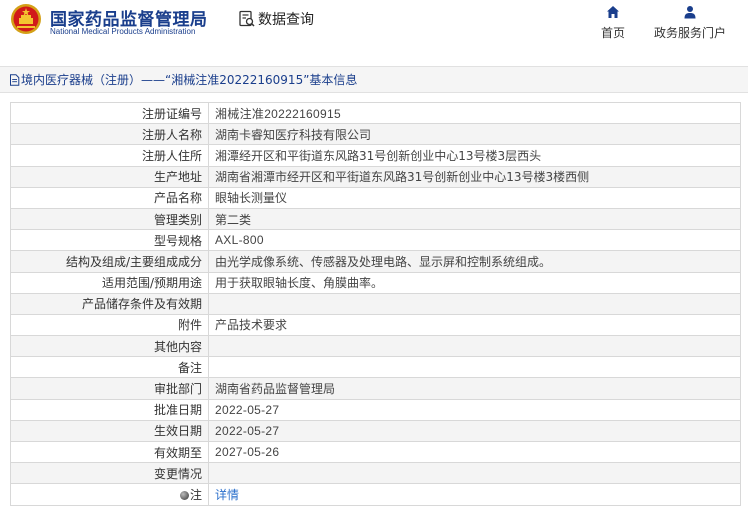 Image resolution: width=748 pixels, height=512 pixels. What do you see at coordinates (109, 261) in the screenshot?
I see `row-label: 结构及组成/主要组成成分` at bounding box center [109, 261].